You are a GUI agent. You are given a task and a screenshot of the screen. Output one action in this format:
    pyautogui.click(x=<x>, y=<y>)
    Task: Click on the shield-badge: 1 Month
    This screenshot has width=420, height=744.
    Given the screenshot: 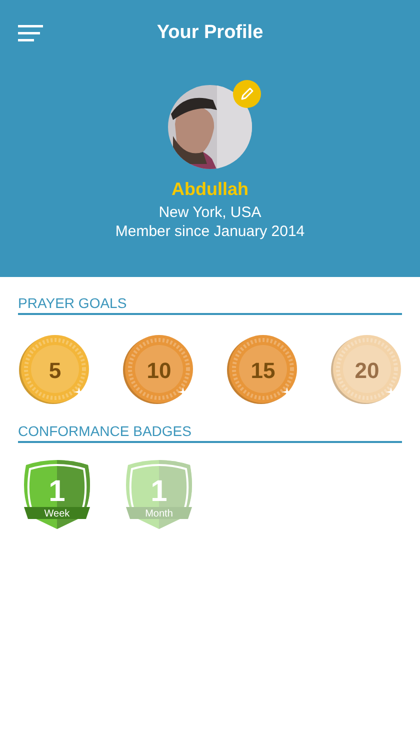 What is the action you would take?
    pyautogui.click(x=159, y=493)
    